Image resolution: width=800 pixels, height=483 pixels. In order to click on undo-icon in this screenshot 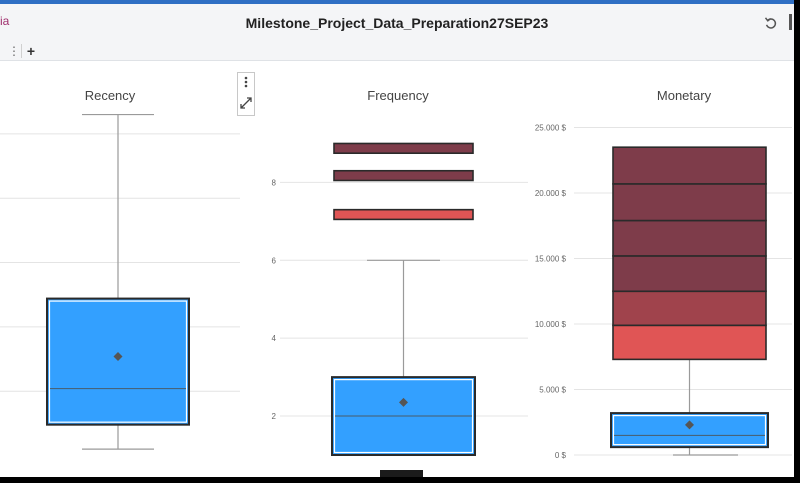, I will do `click(771, 23)`.